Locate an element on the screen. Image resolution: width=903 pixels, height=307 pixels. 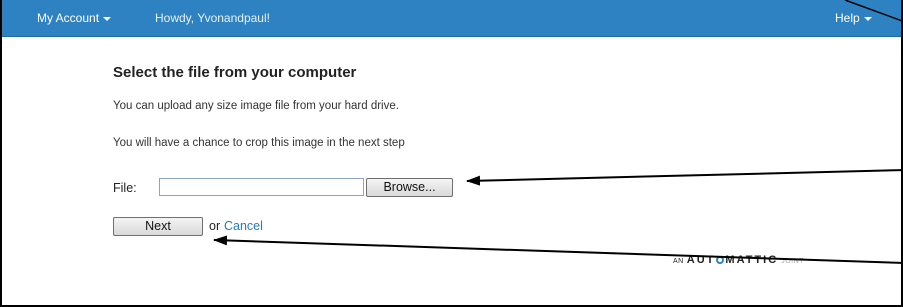
my-account-label: My Account is located at coordinates (68, 18).